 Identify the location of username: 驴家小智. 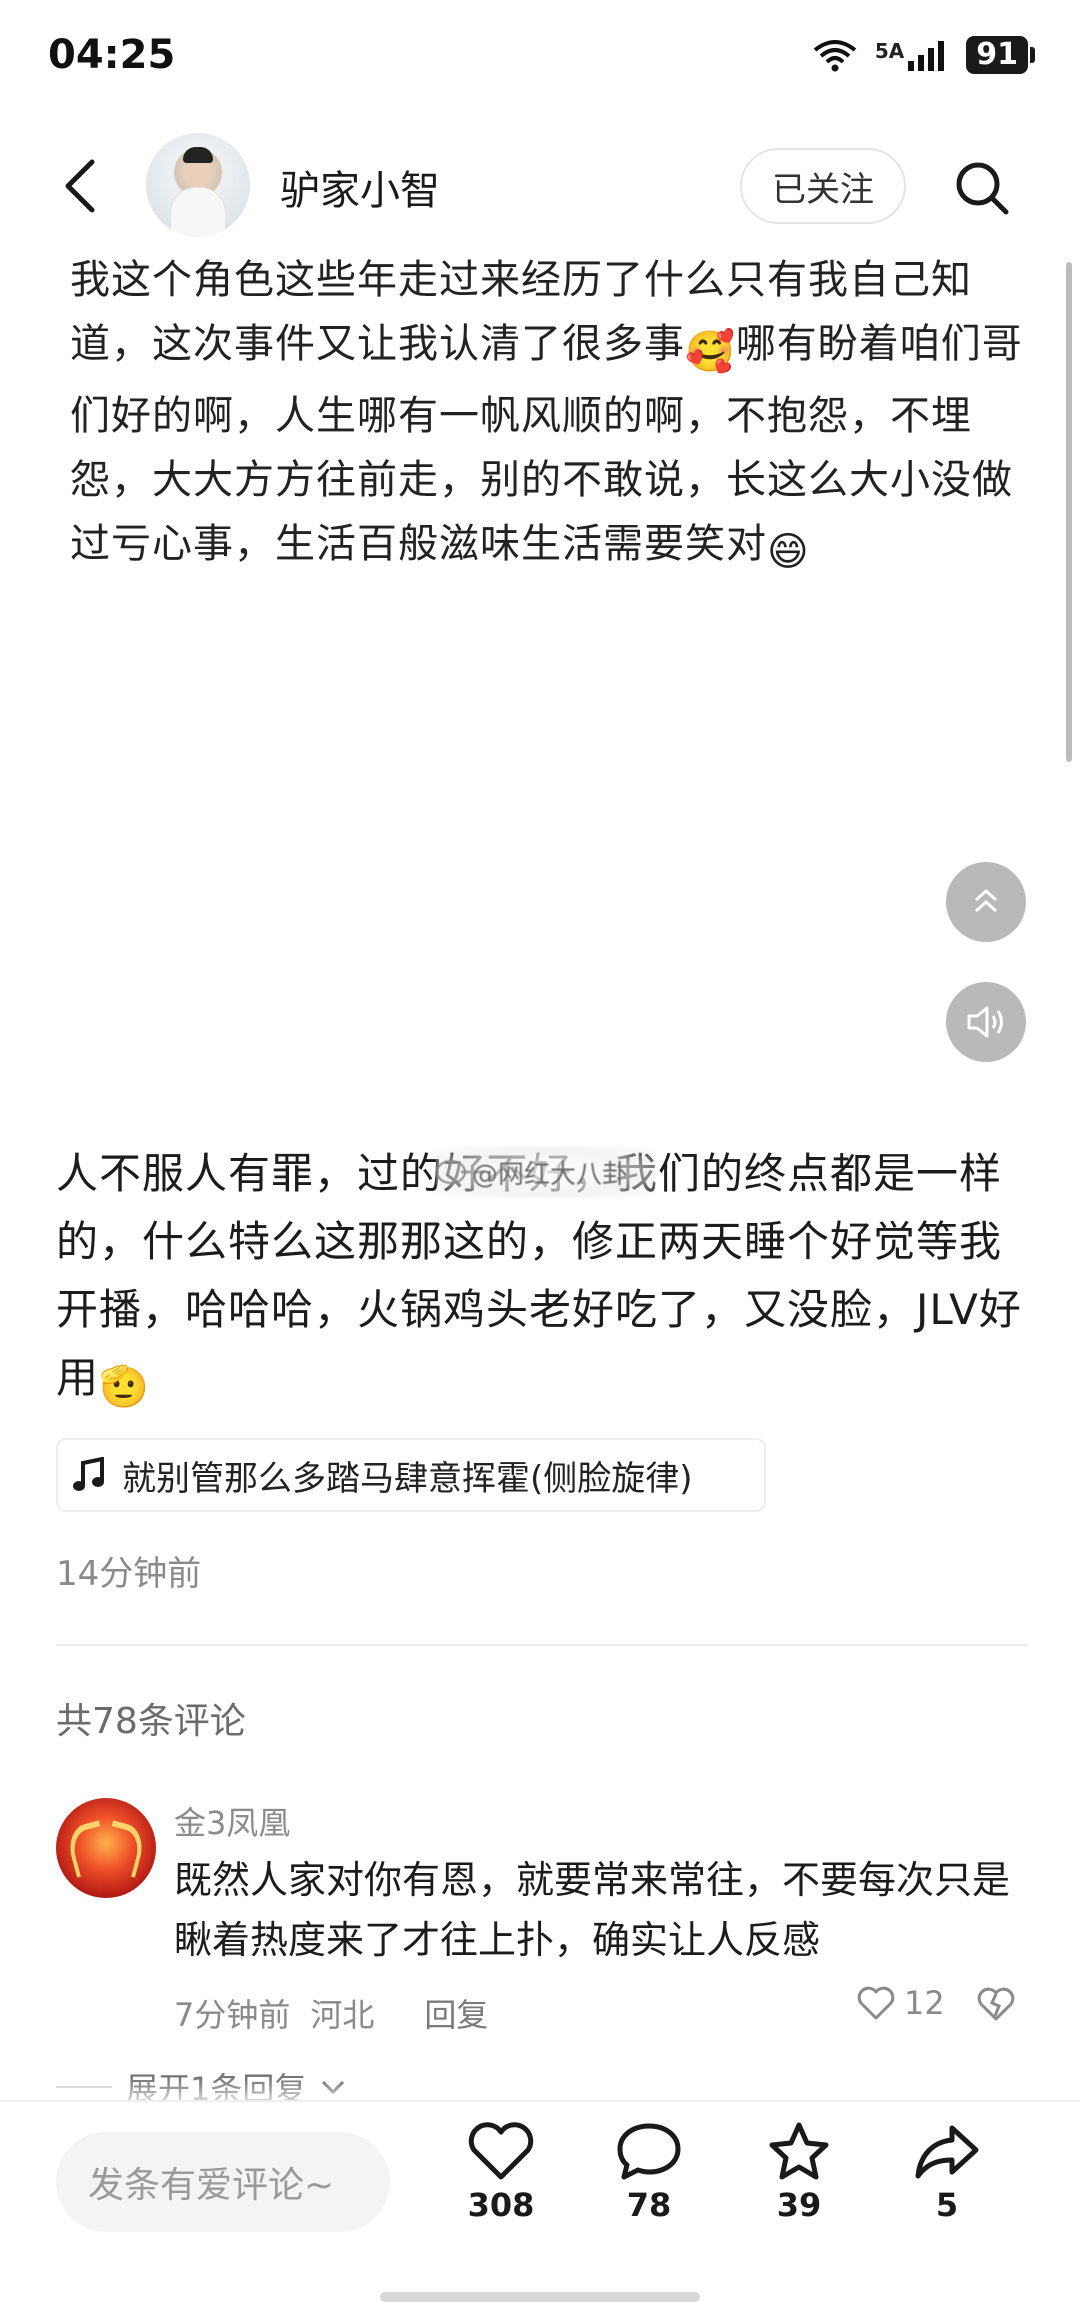
(360, 187).